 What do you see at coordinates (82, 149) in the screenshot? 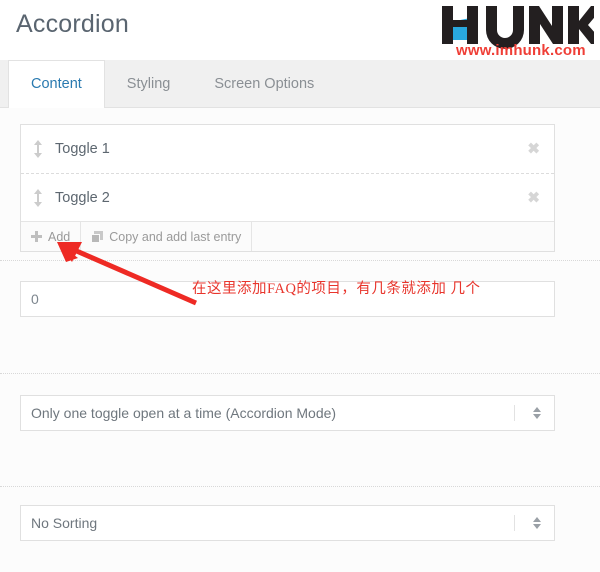
I see `toggle-label: Toggle 1` at bounding box center [82, 149].